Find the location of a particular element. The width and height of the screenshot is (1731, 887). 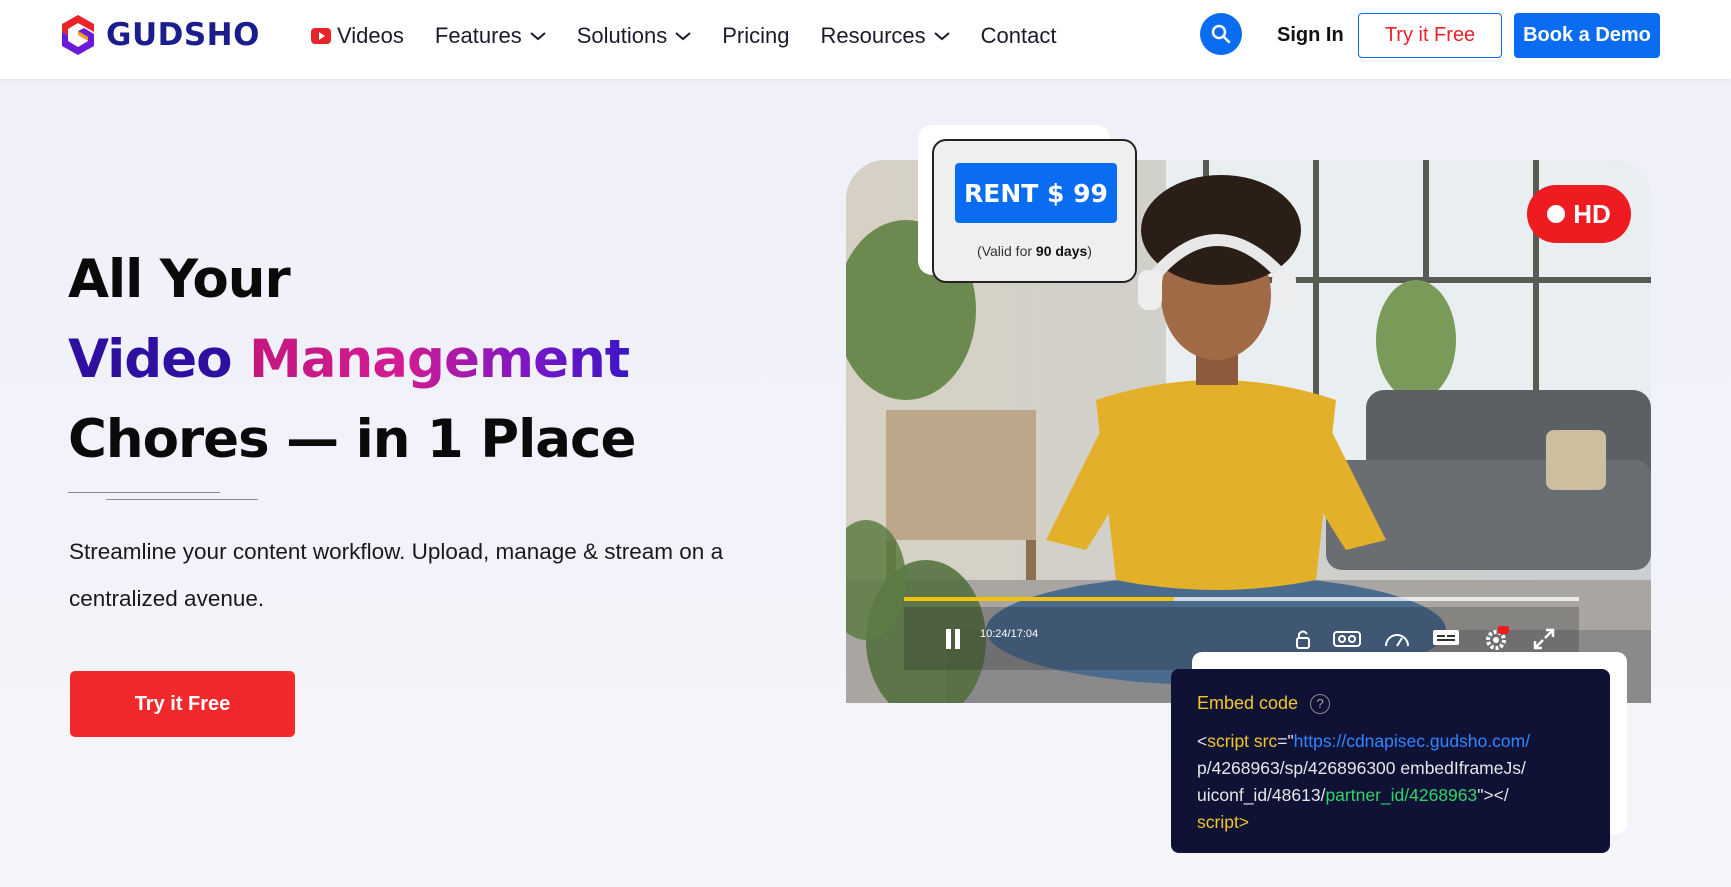

embed-title: Embed code ? is located at coordinates (1390, 703).